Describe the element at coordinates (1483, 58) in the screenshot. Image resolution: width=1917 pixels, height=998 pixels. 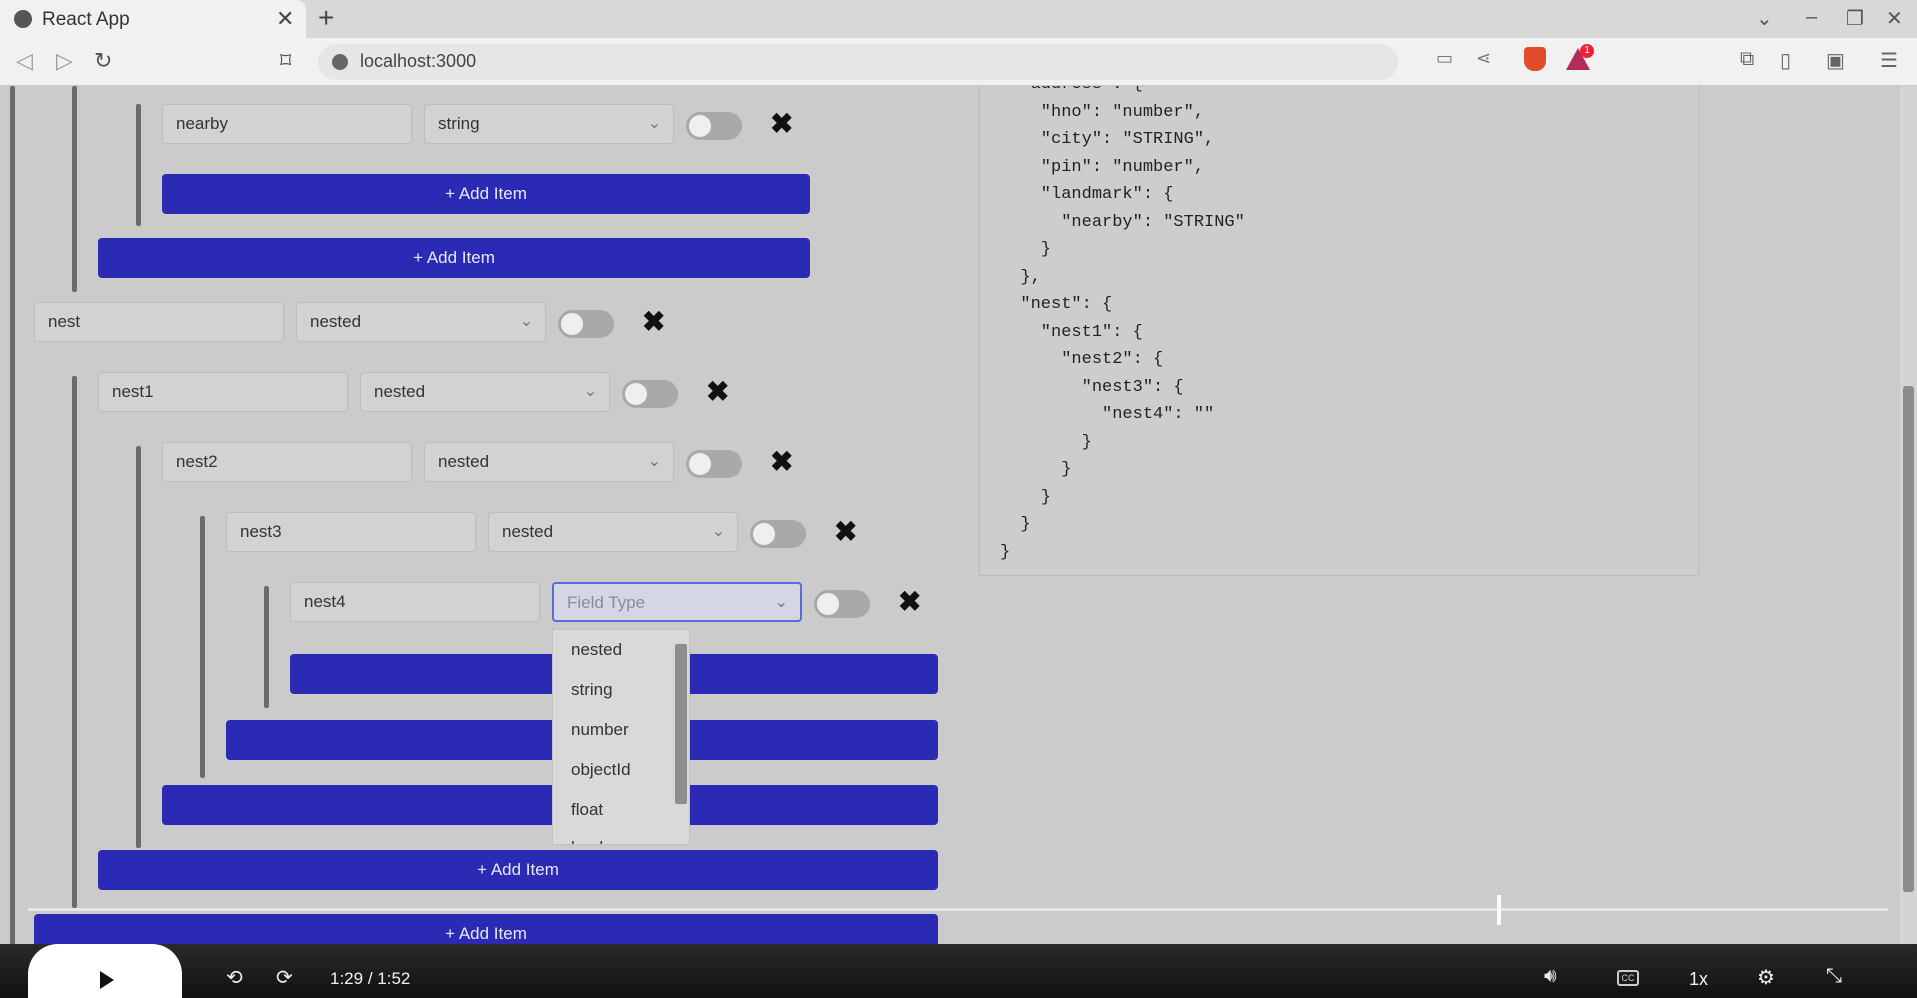
I see `share-icon: ⋖` at that location.